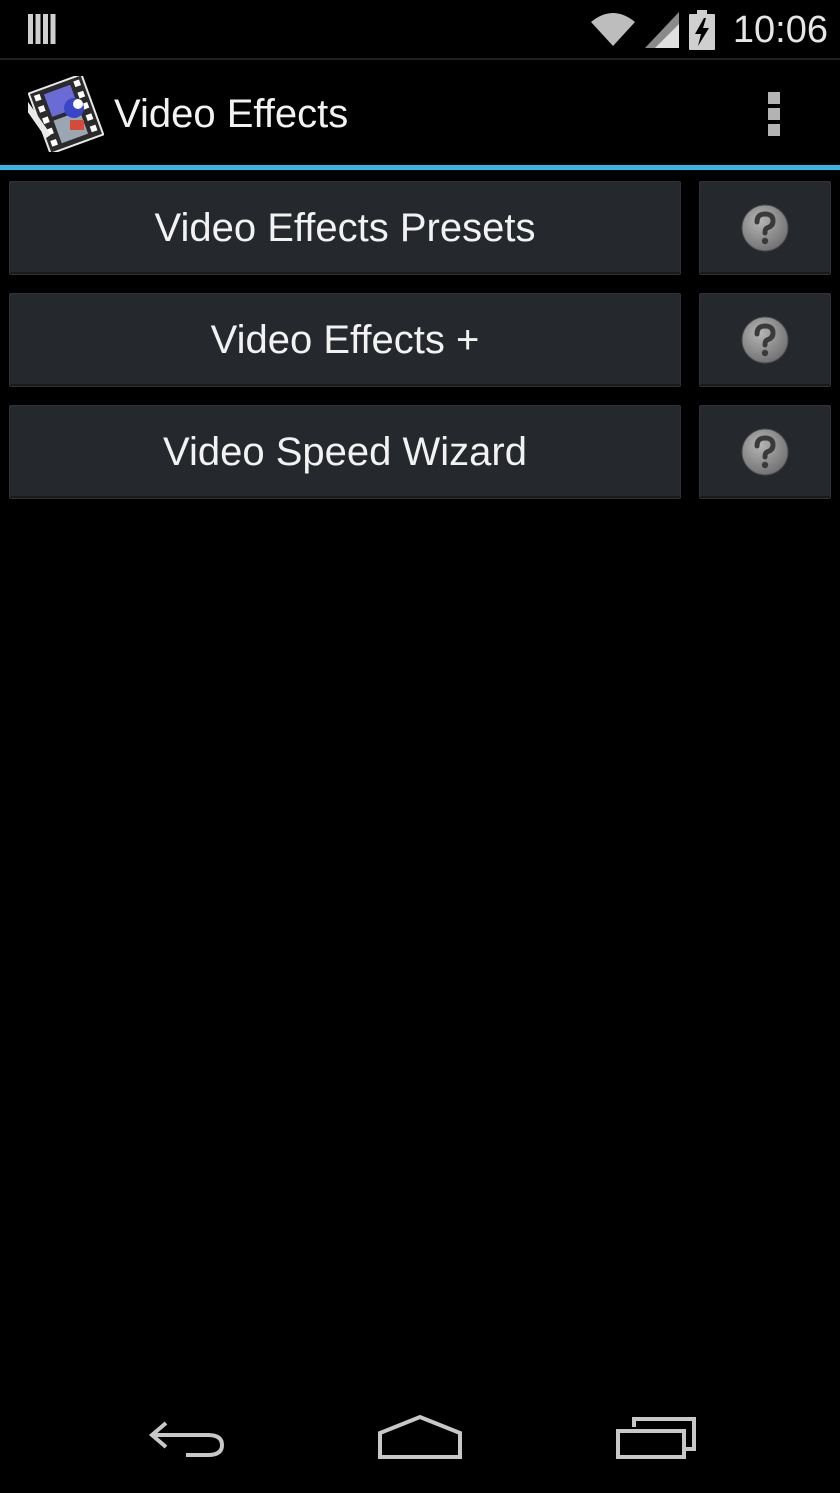  What do you see at coordinates (774, 114) in the screenshot?
I see `overflow-menu-icon` at bounding box center [774, 114].